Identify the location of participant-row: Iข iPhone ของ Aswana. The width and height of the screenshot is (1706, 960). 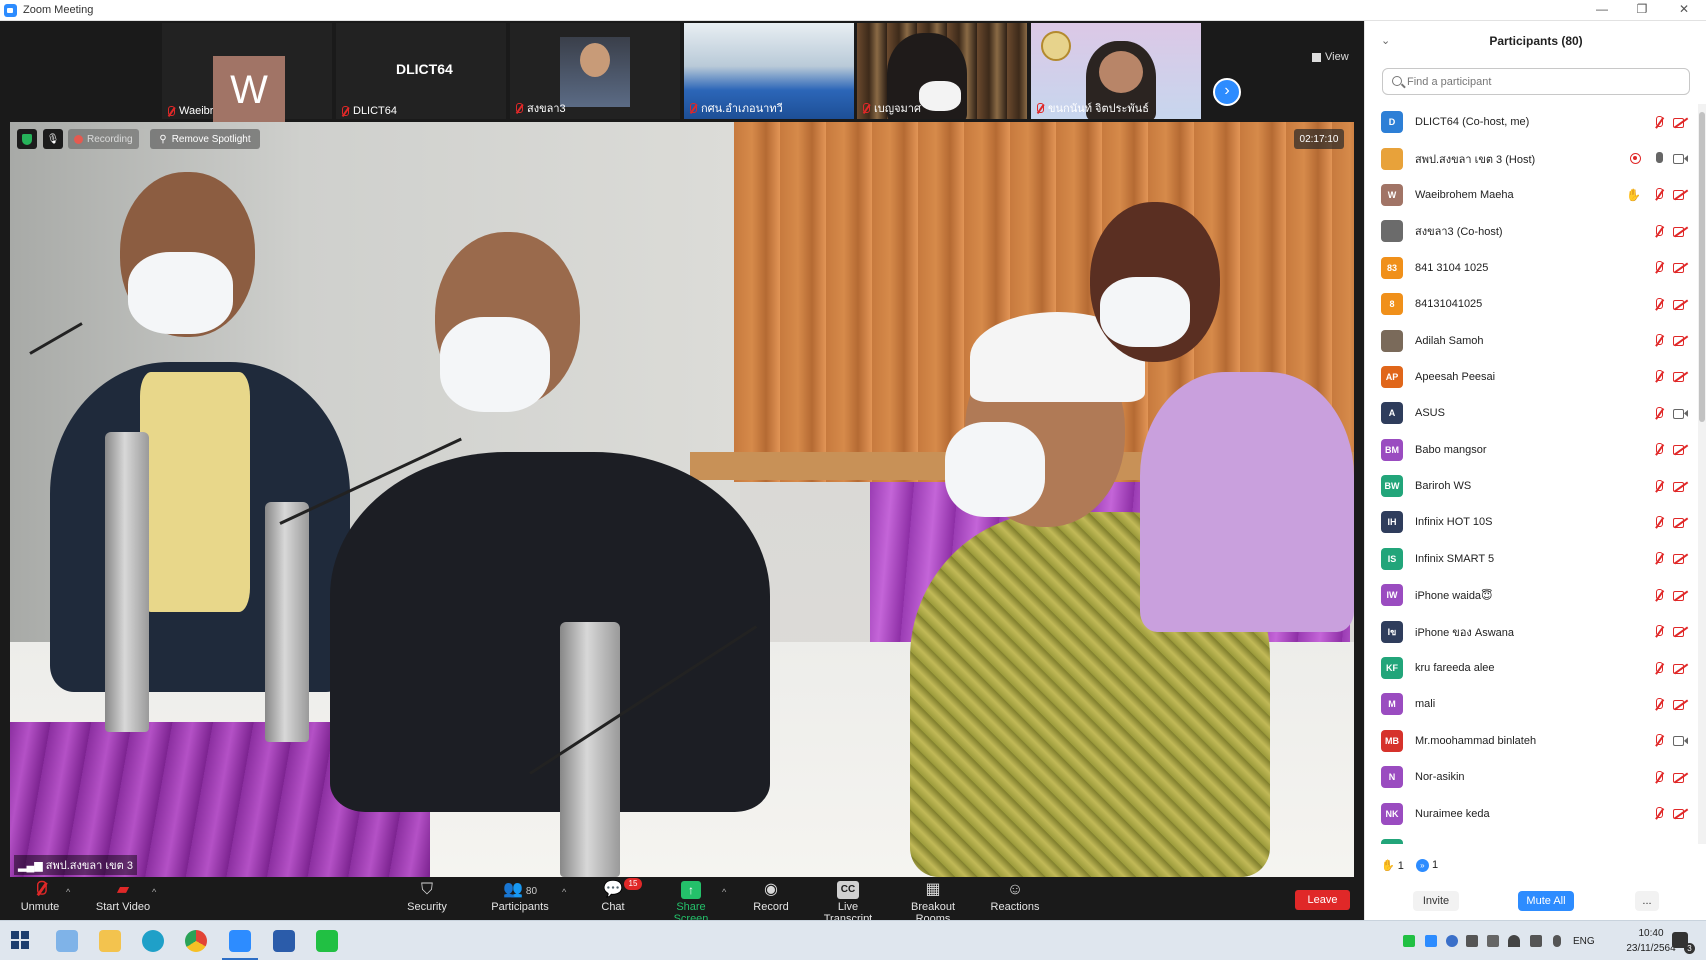
(1530, 631).